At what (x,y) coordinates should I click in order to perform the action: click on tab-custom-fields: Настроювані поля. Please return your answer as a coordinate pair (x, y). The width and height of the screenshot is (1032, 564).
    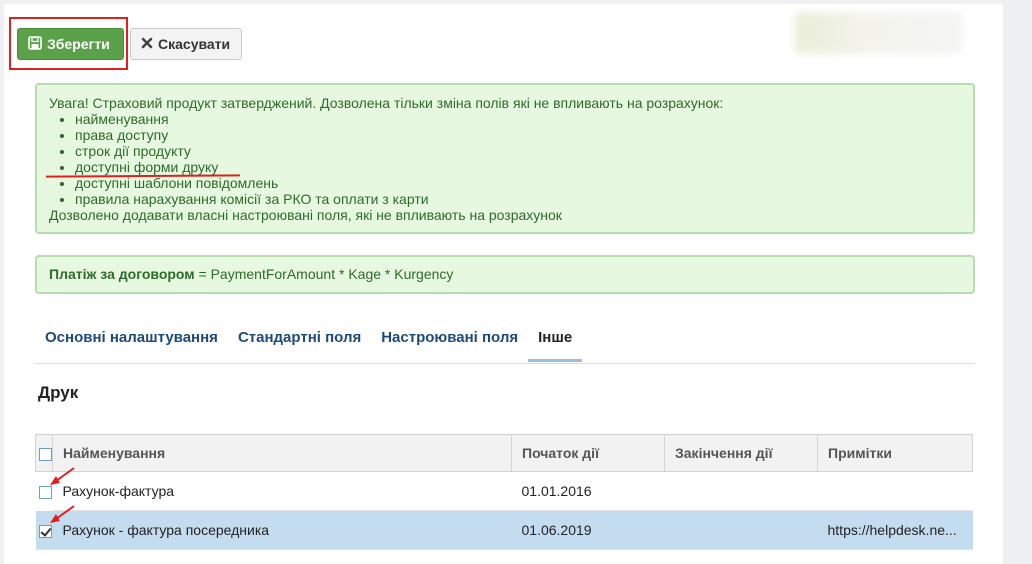
    Looking at the image, I should click on (449, 340).